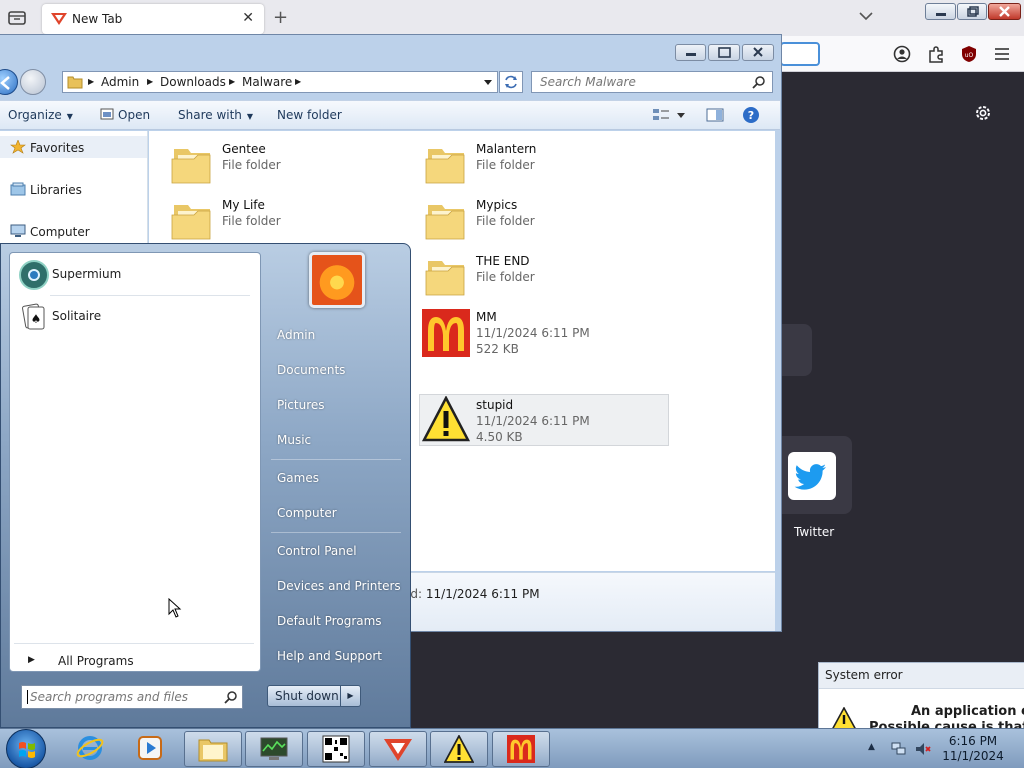  What do you see at coordinates (17, 18) in the screenshot?
I see `list-all-tabs-icon` at bounding box center [17, 18].